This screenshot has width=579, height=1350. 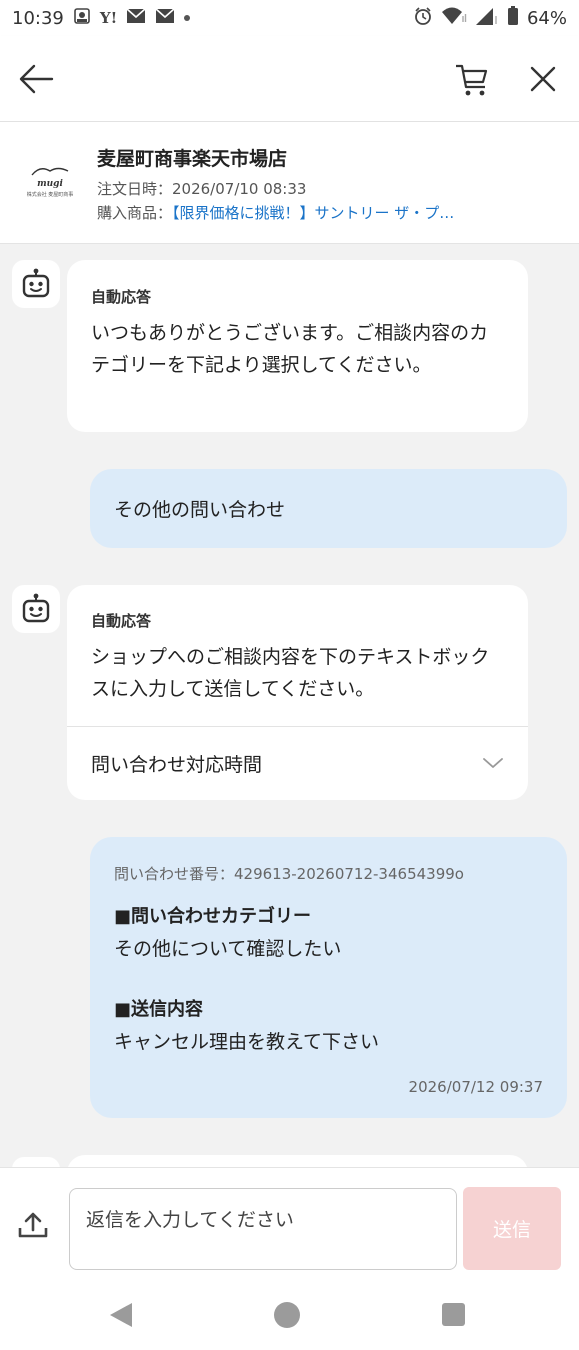 I want to click on shop-name: 麦屋町商事楽天市場店, so click(x=192, y=159).